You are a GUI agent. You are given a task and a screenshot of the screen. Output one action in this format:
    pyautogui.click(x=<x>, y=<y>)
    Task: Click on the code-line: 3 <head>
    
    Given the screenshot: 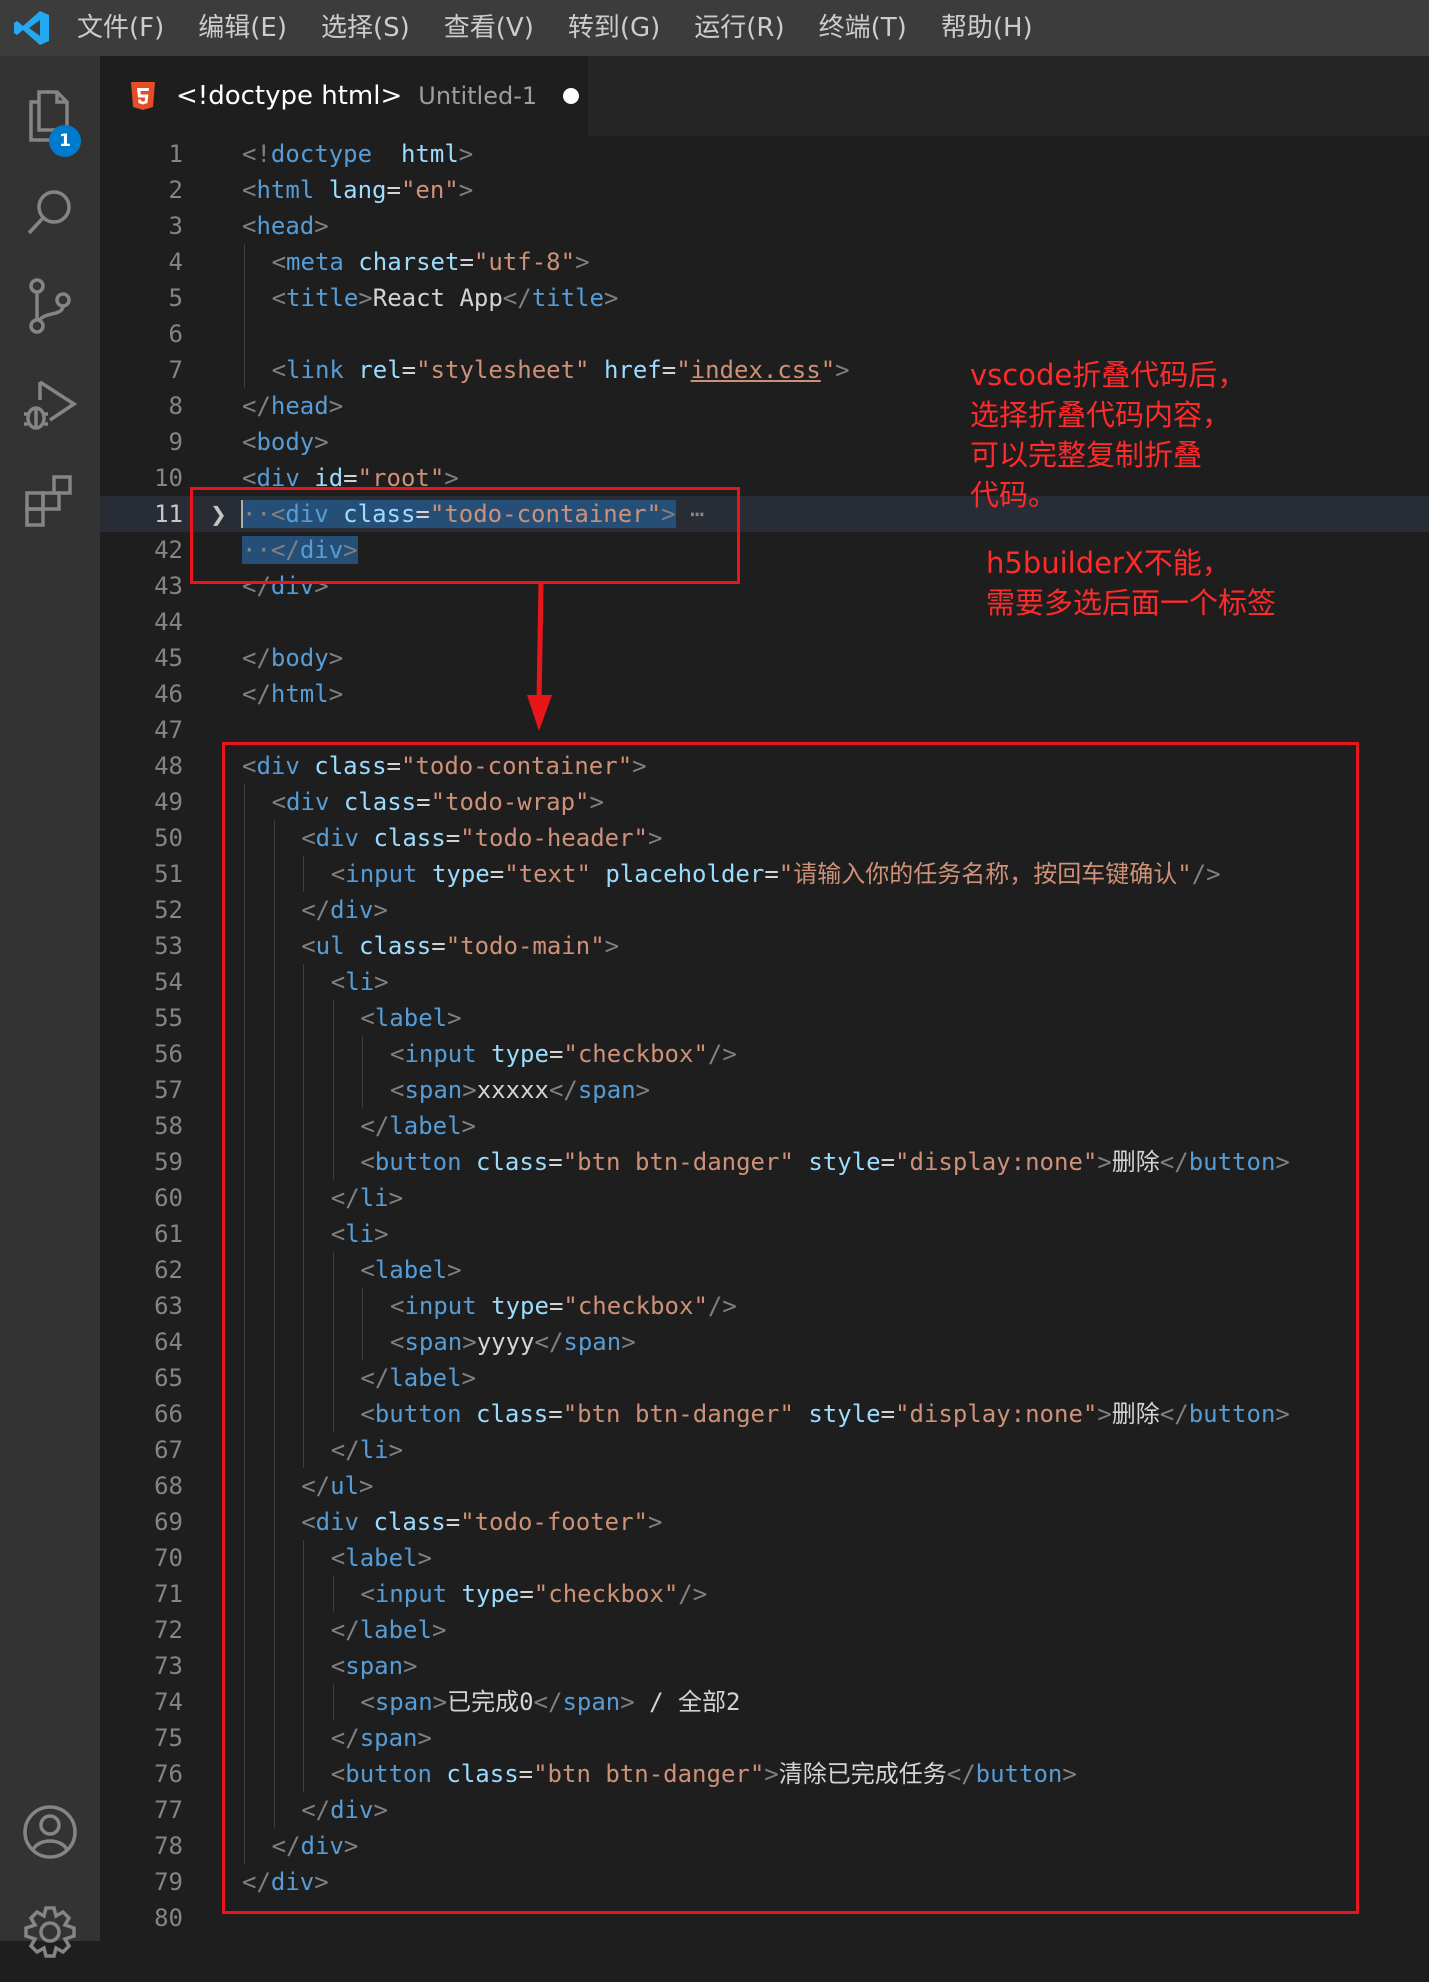 What is the action you would take?
    pyautogui.click(x=764, y=226)
    